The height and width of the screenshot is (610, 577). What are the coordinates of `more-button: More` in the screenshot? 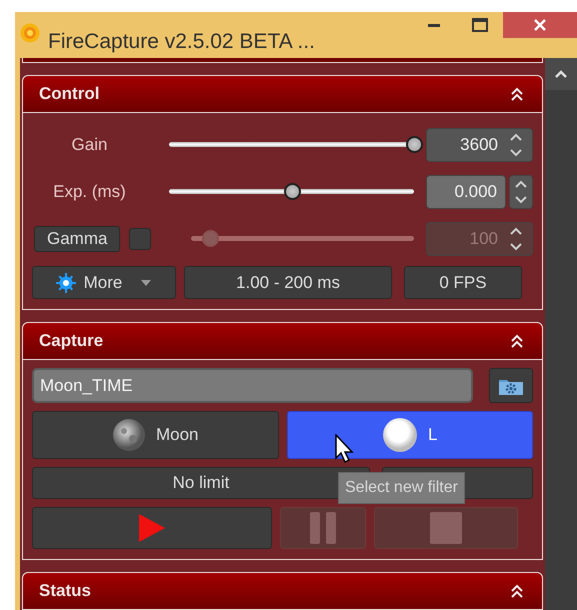 It's located at (104, 282).